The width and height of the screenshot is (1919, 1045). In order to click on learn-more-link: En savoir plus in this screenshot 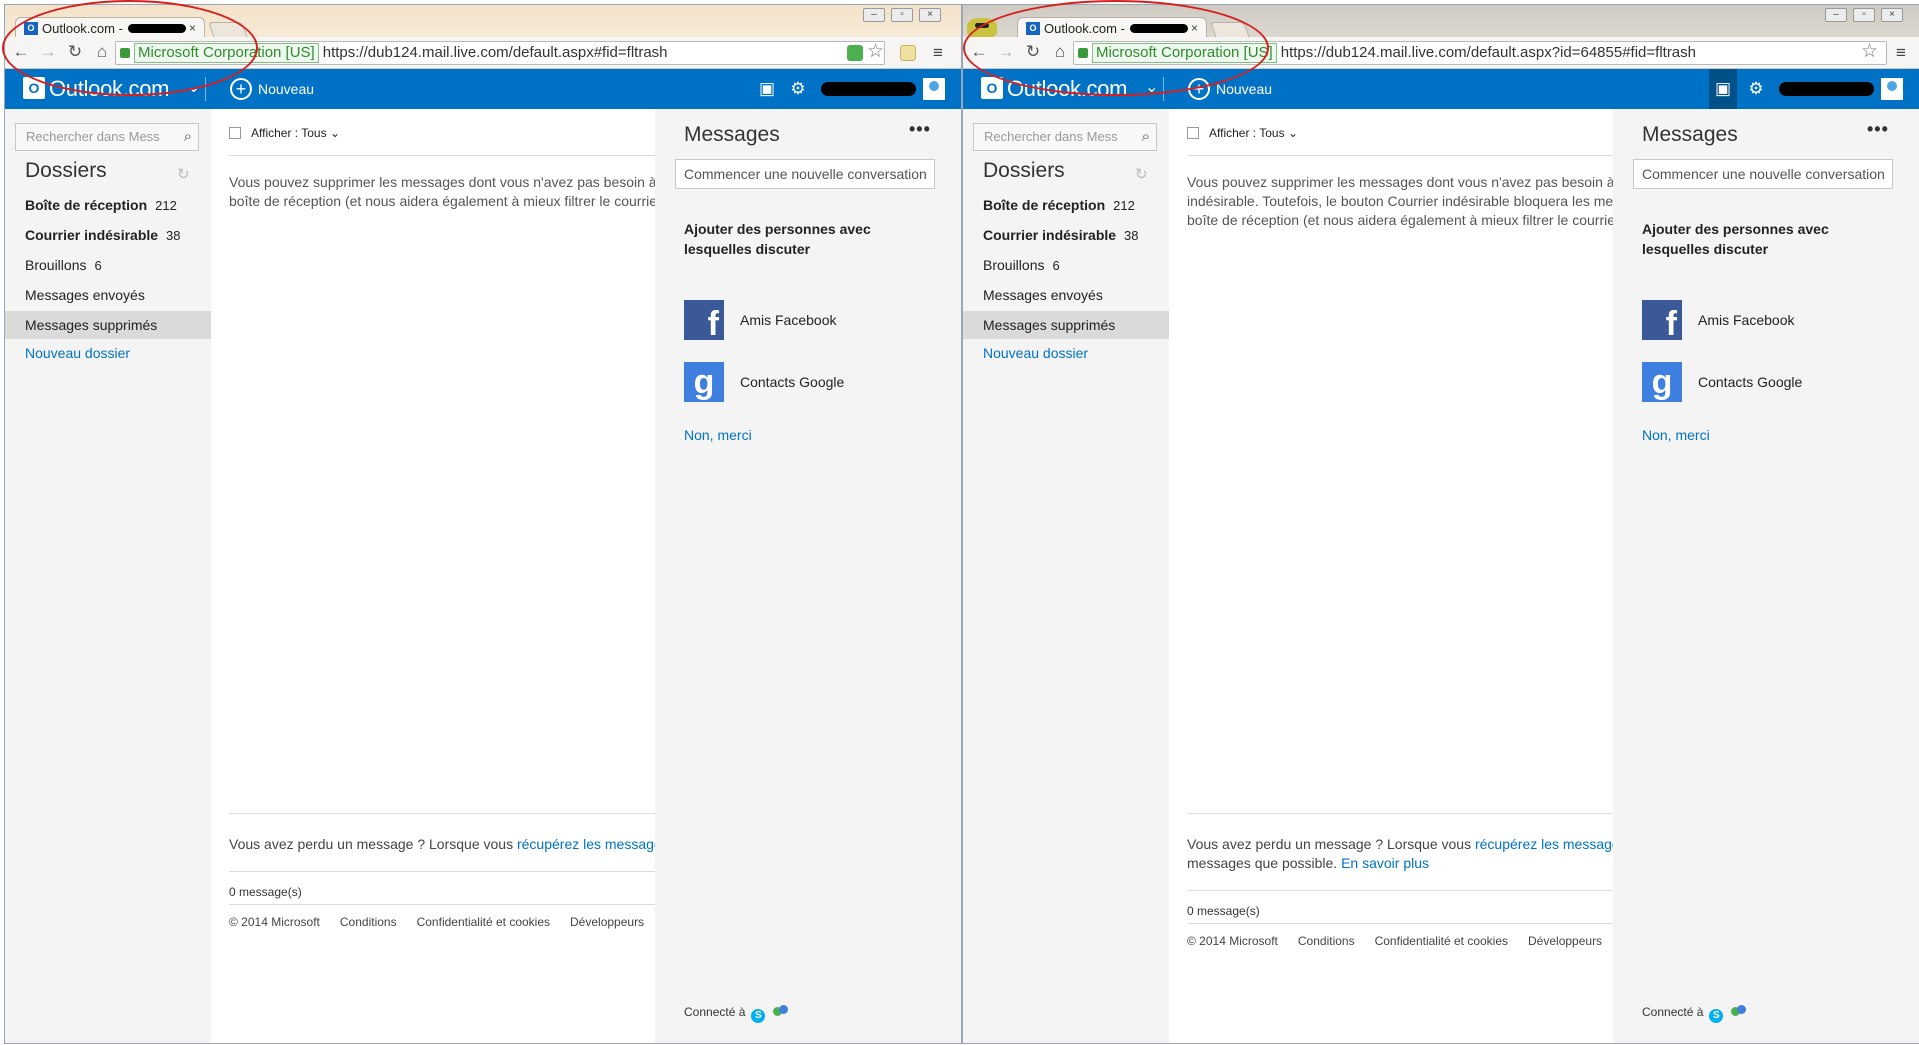, I will do `click(1385, 863)`.